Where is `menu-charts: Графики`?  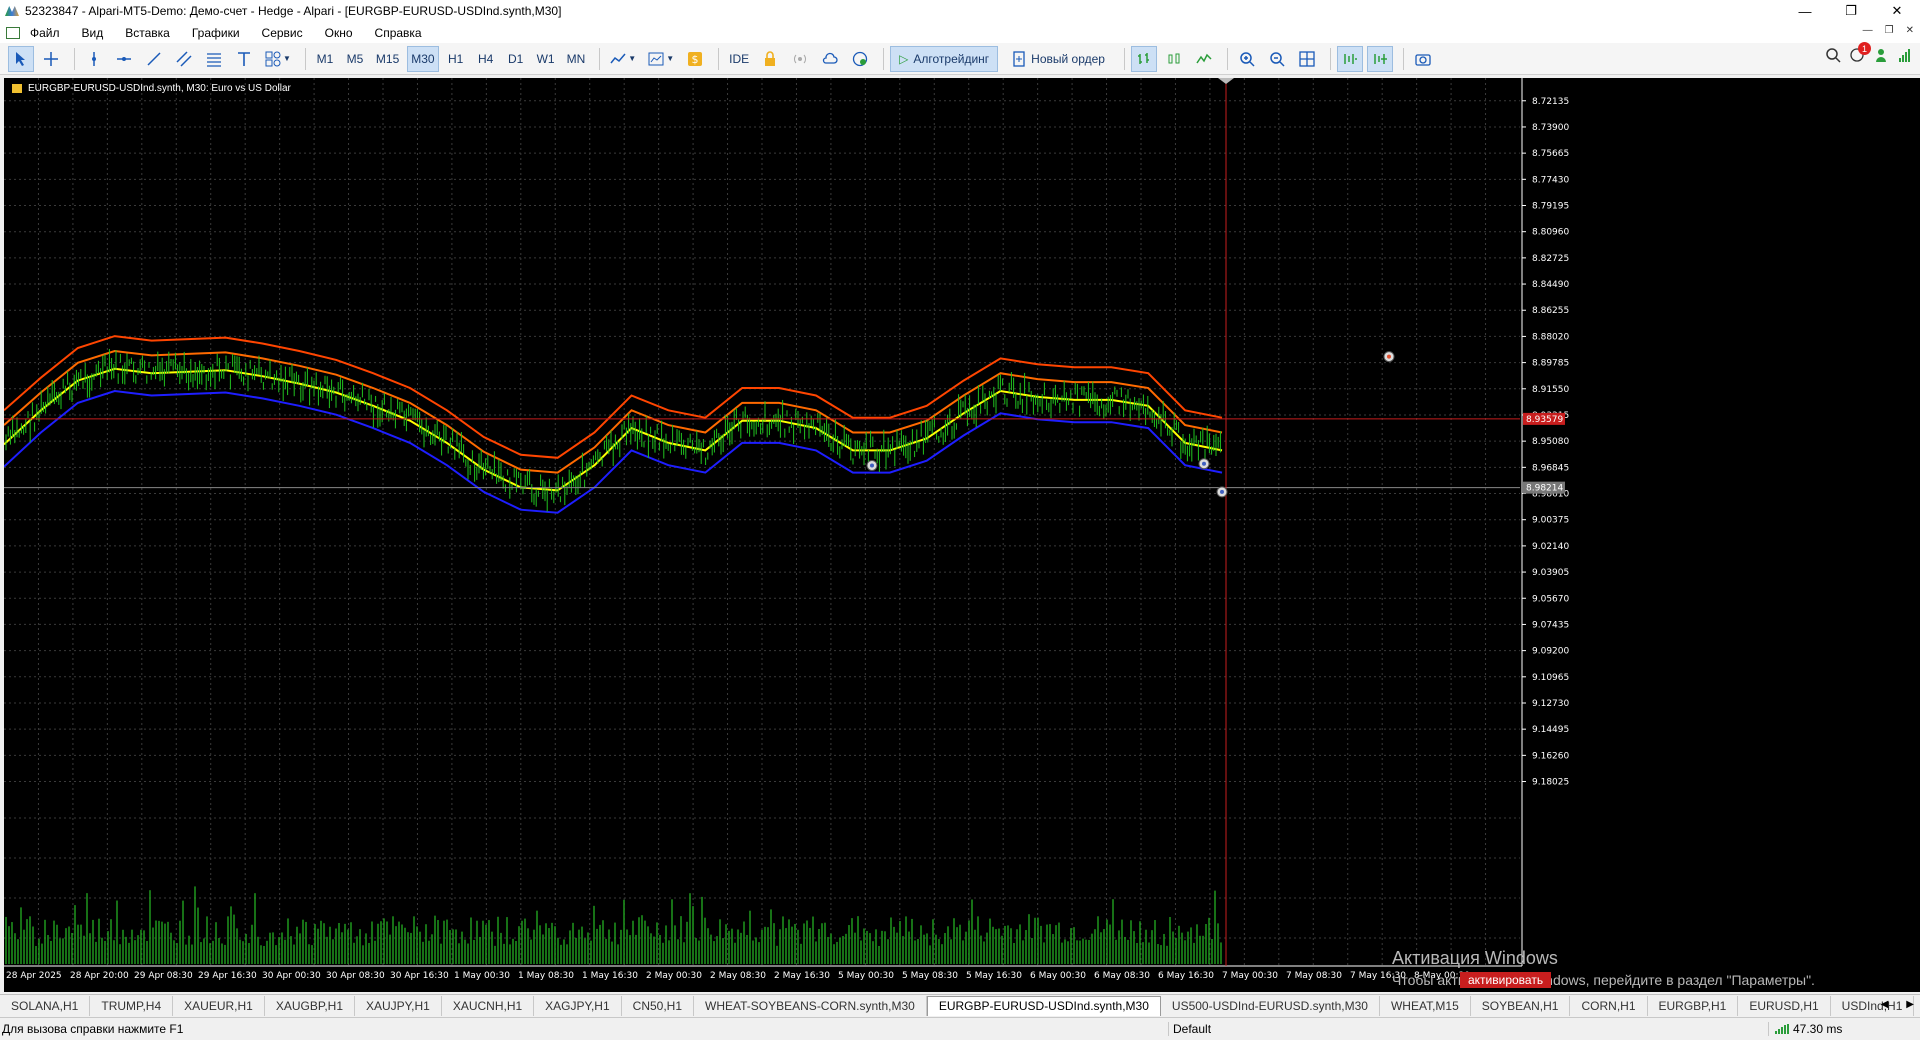
menu-charts: Графики is located at coordinates (216, 33).